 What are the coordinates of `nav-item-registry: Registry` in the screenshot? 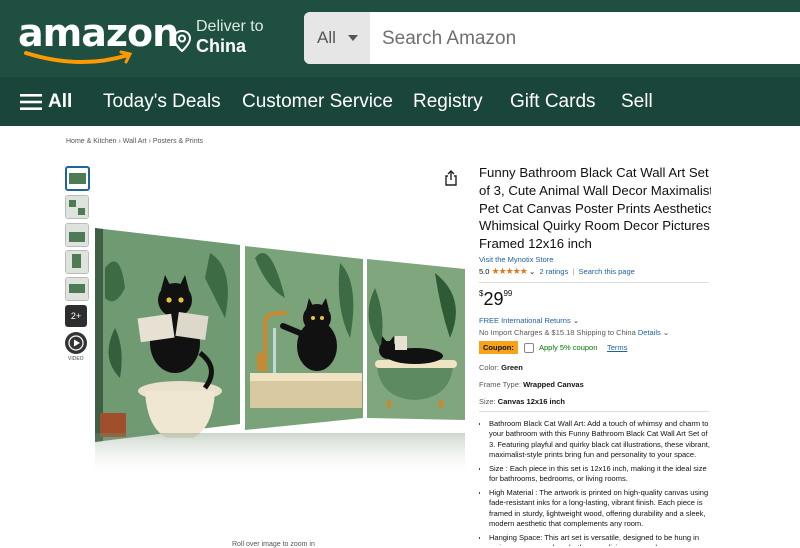 It's located at (448, 102).